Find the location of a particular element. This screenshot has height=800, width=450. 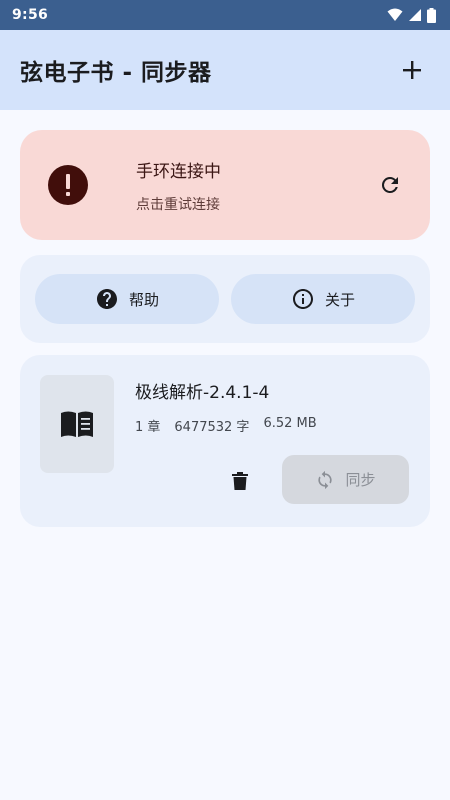

delete-icon is located at coordinates (240, 481).